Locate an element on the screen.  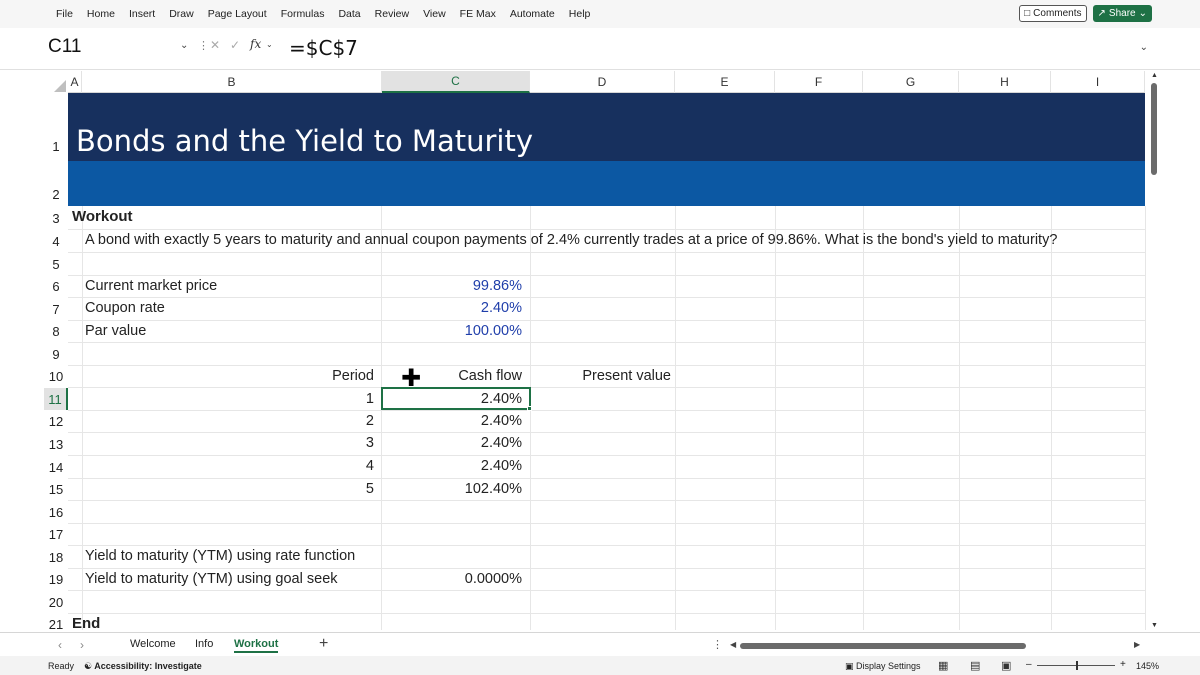
row-header: 19 is located at coordinates (56, 579).